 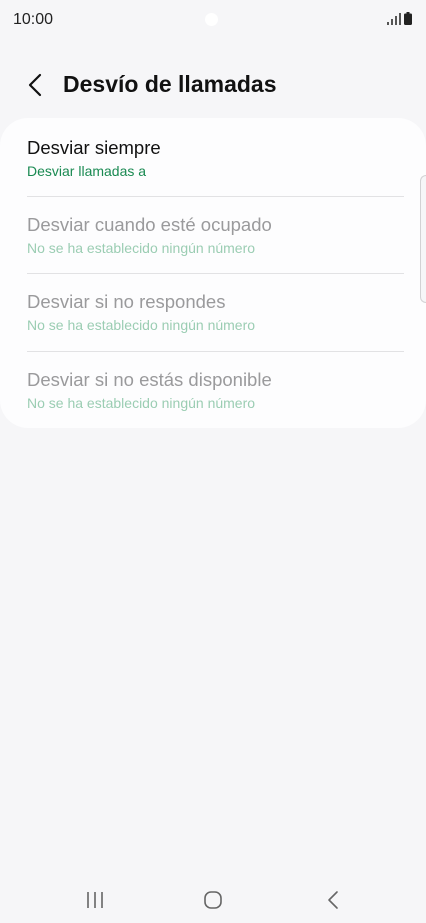 I want to click on app-bar: Desvío de llamadas, so click(x=213, y=85).